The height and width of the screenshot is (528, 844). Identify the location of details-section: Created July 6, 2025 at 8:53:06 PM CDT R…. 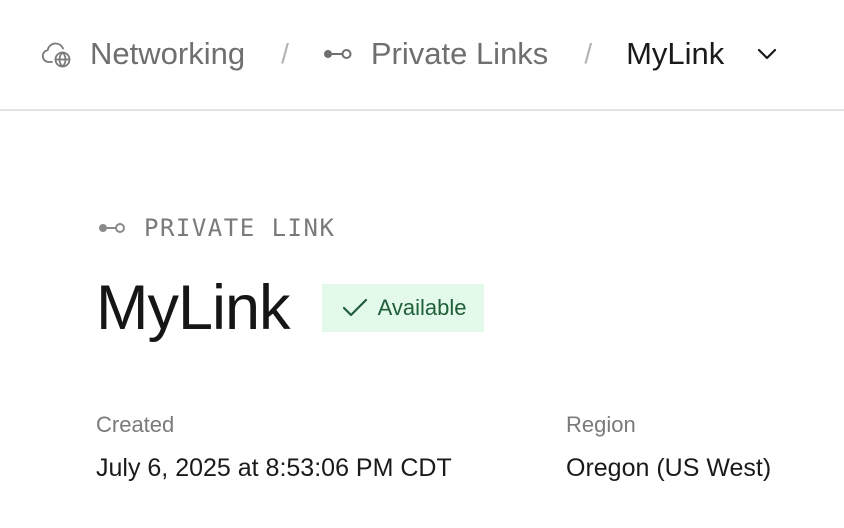
(456, 450).